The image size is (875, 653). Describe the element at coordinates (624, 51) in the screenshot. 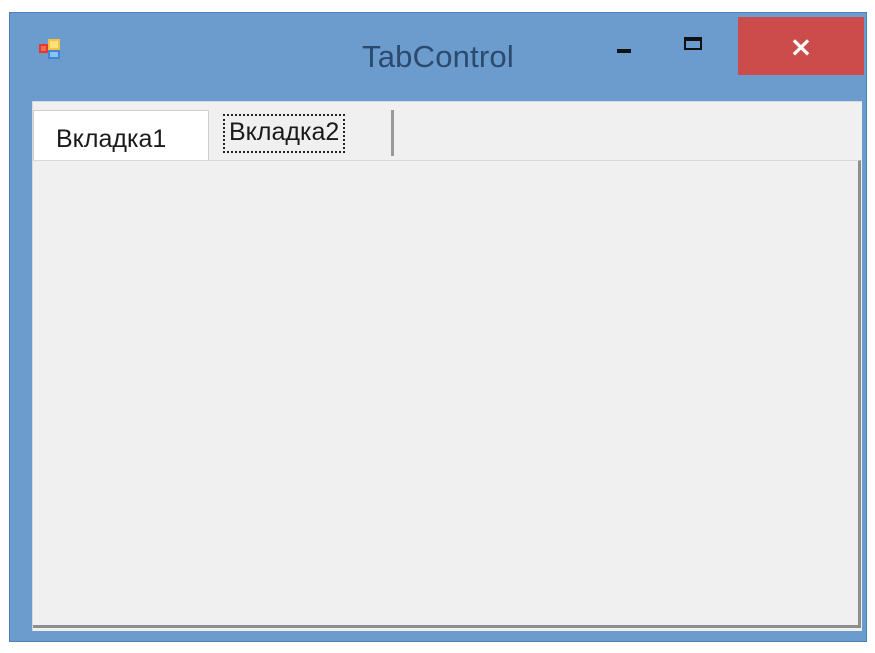

I see `minimize-icon` at that location.